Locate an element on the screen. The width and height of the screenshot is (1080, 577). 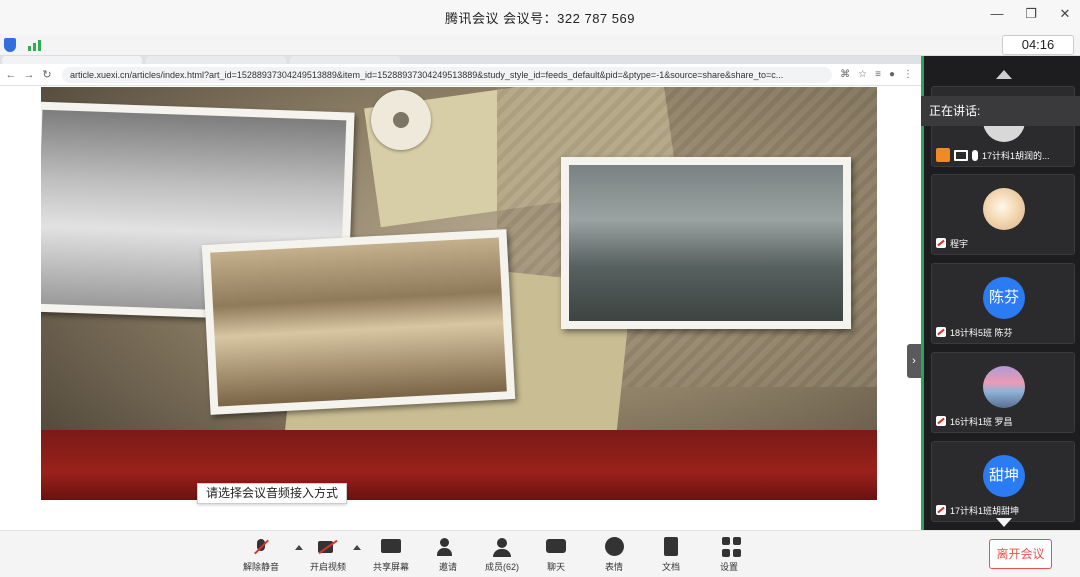
start-video-button: 开启视频 is located at coordinates (328, 555).